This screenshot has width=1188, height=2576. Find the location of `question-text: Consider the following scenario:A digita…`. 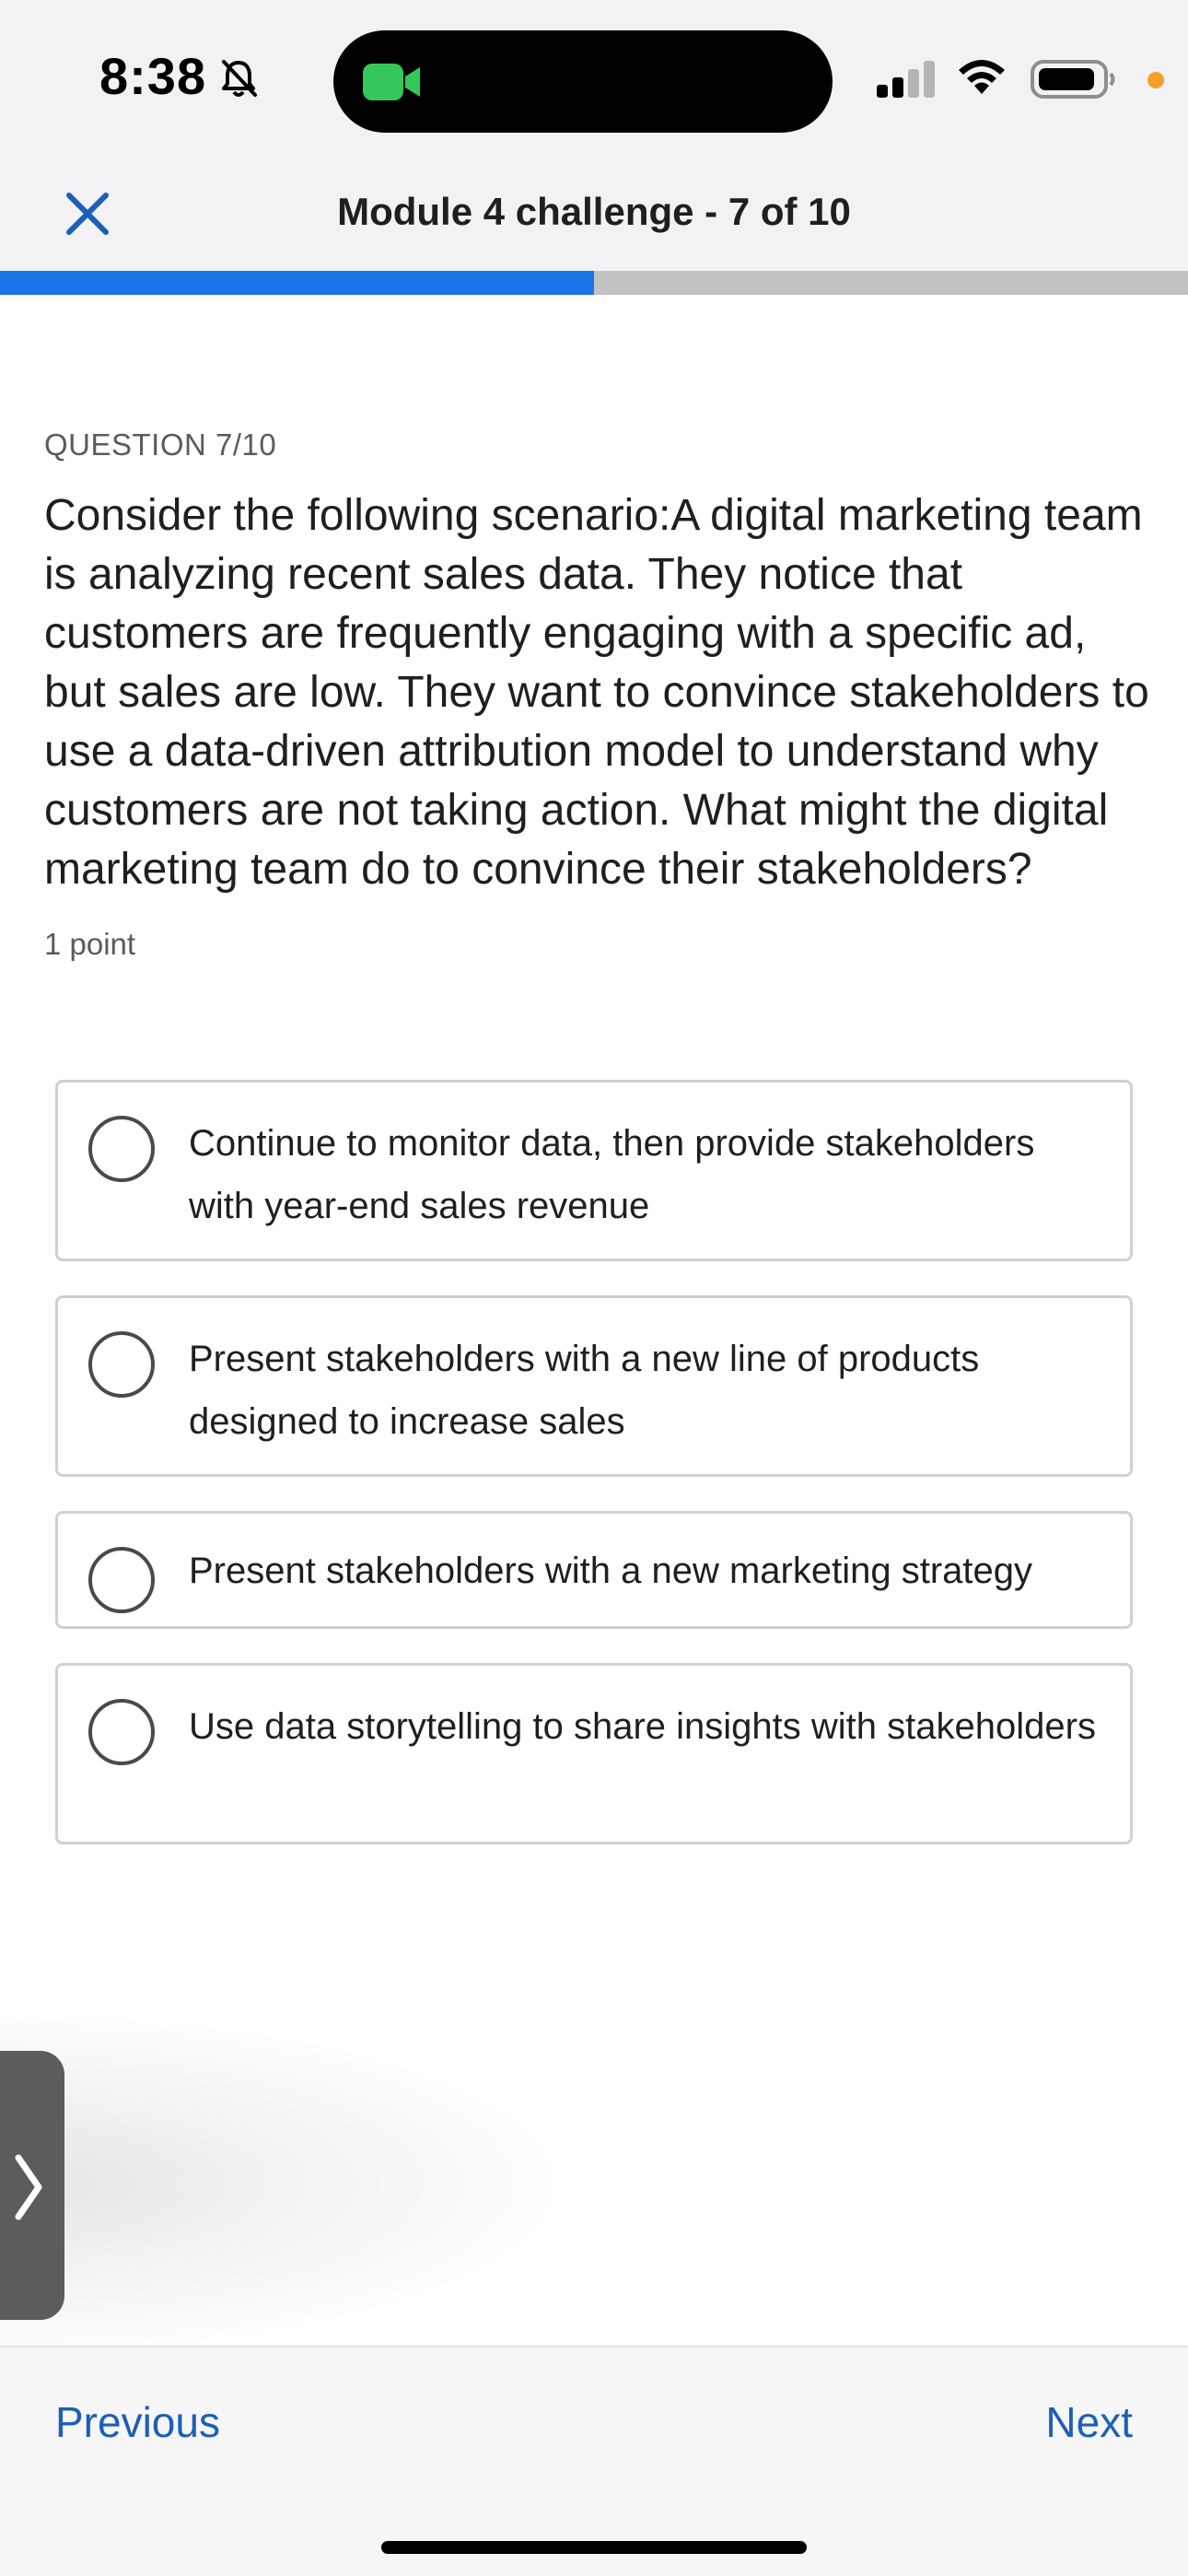

question-text: Consider the following scenario:A digita… is located at coordinates (596, 692).